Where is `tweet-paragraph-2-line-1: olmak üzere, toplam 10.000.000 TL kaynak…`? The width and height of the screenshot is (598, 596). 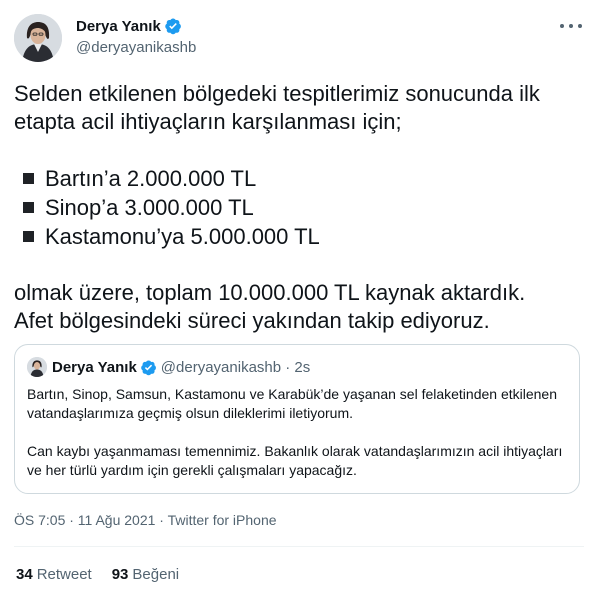
tweet-paragraph-2-line-1: olmak üzere, toplam 10.000.000 TL kaynak… is located at coordinates (270, 292).